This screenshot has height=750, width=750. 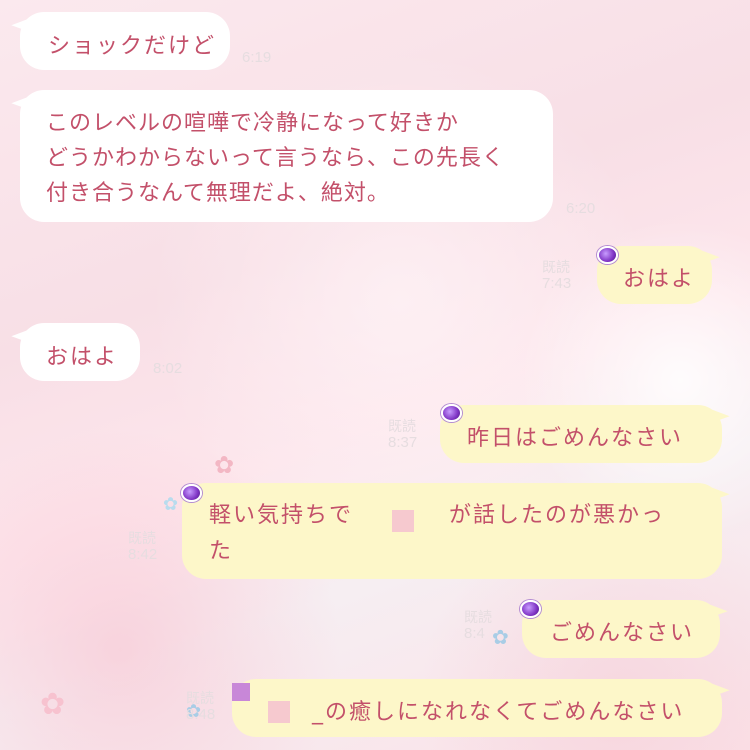 I want to click on timestamp-text: 8:42, so click(x=143, y=555).